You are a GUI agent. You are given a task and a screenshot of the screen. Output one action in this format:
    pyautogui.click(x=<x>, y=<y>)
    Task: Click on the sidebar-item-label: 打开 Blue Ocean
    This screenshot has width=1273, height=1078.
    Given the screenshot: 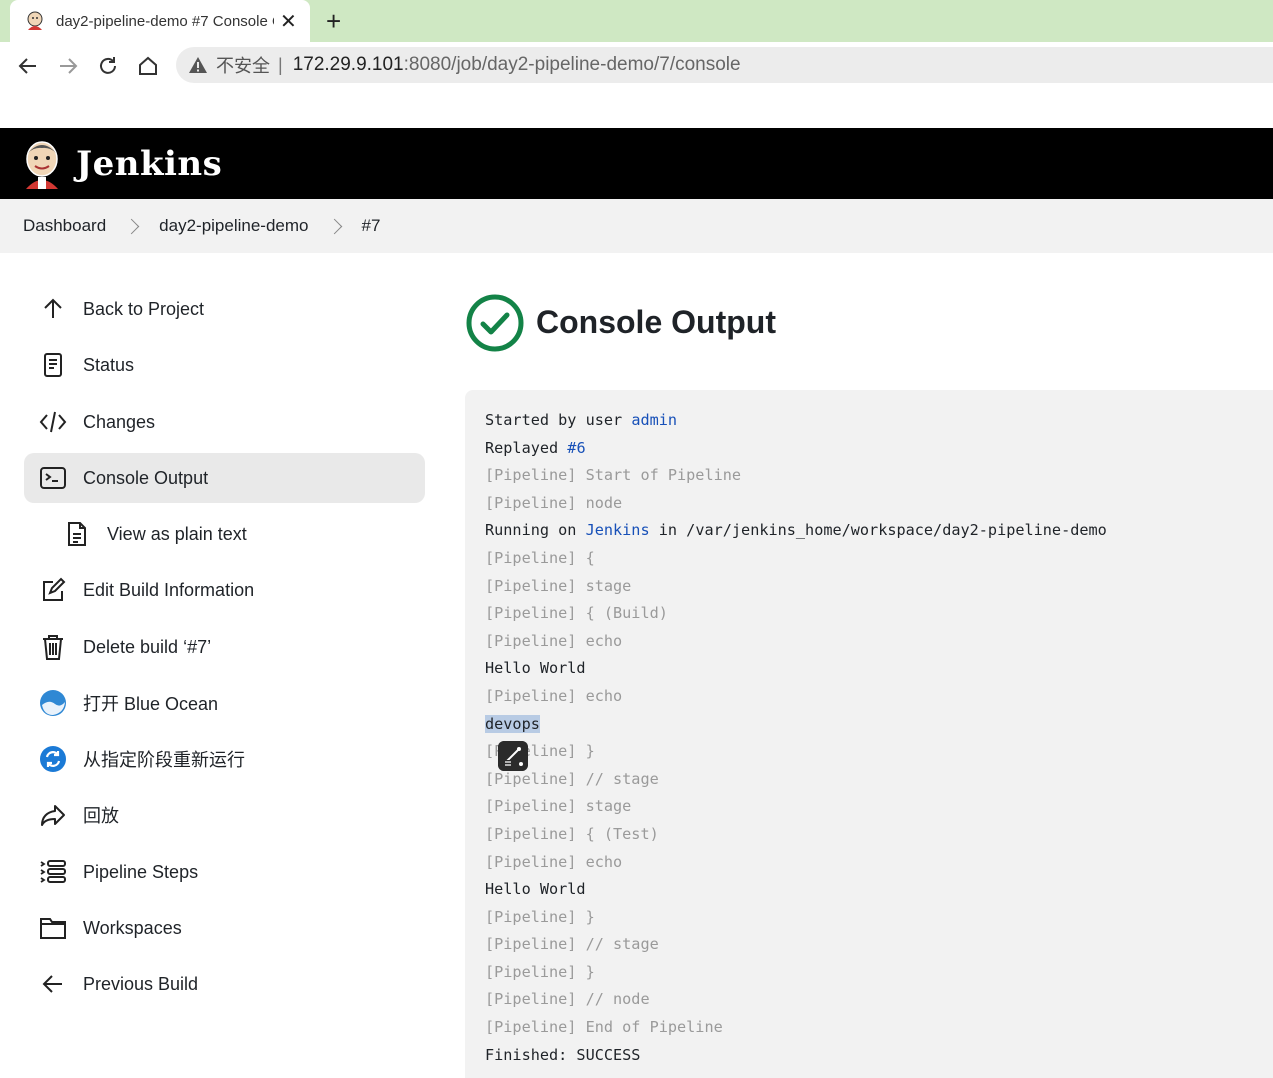 What is the action you would take?
    pyautogui.click(x=151, y=704)
    